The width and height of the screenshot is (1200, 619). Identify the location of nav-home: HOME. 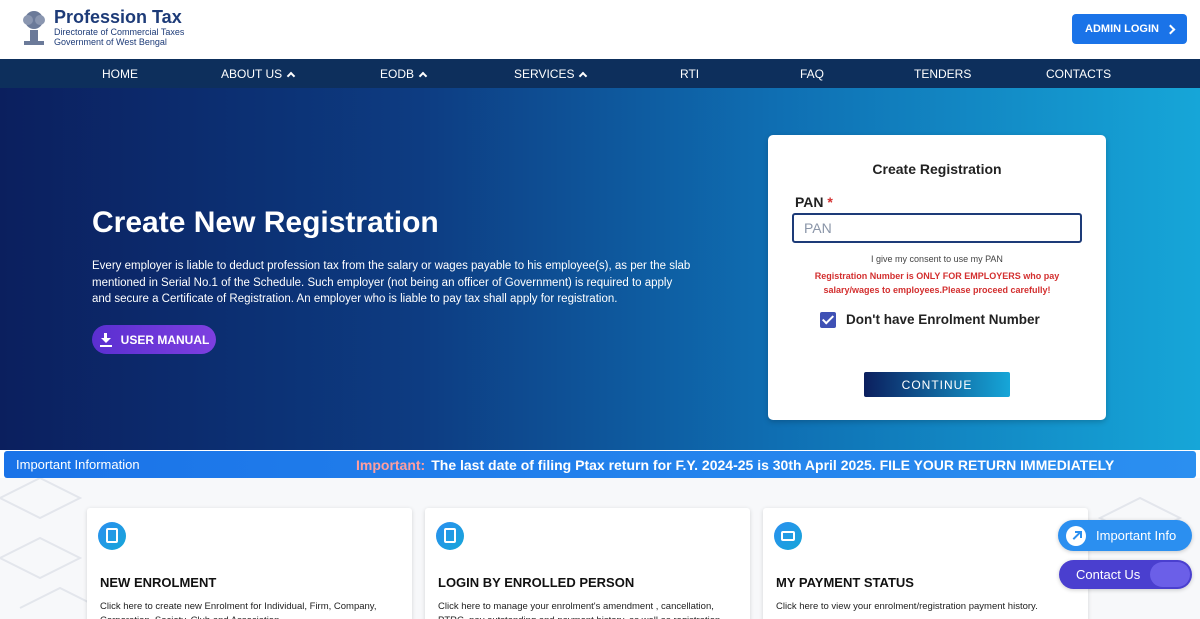
(120, 73).